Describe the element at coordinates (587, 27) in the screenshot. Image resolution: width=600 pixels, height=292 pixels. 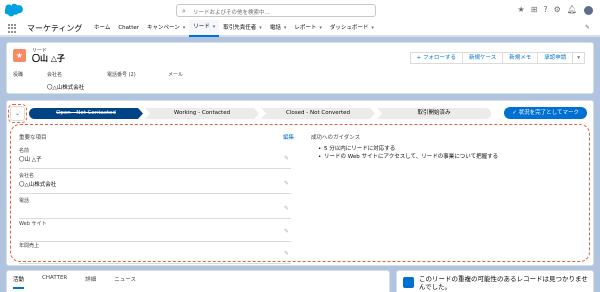
I see `edit-nav-pencil-icon: ✎` at that location.